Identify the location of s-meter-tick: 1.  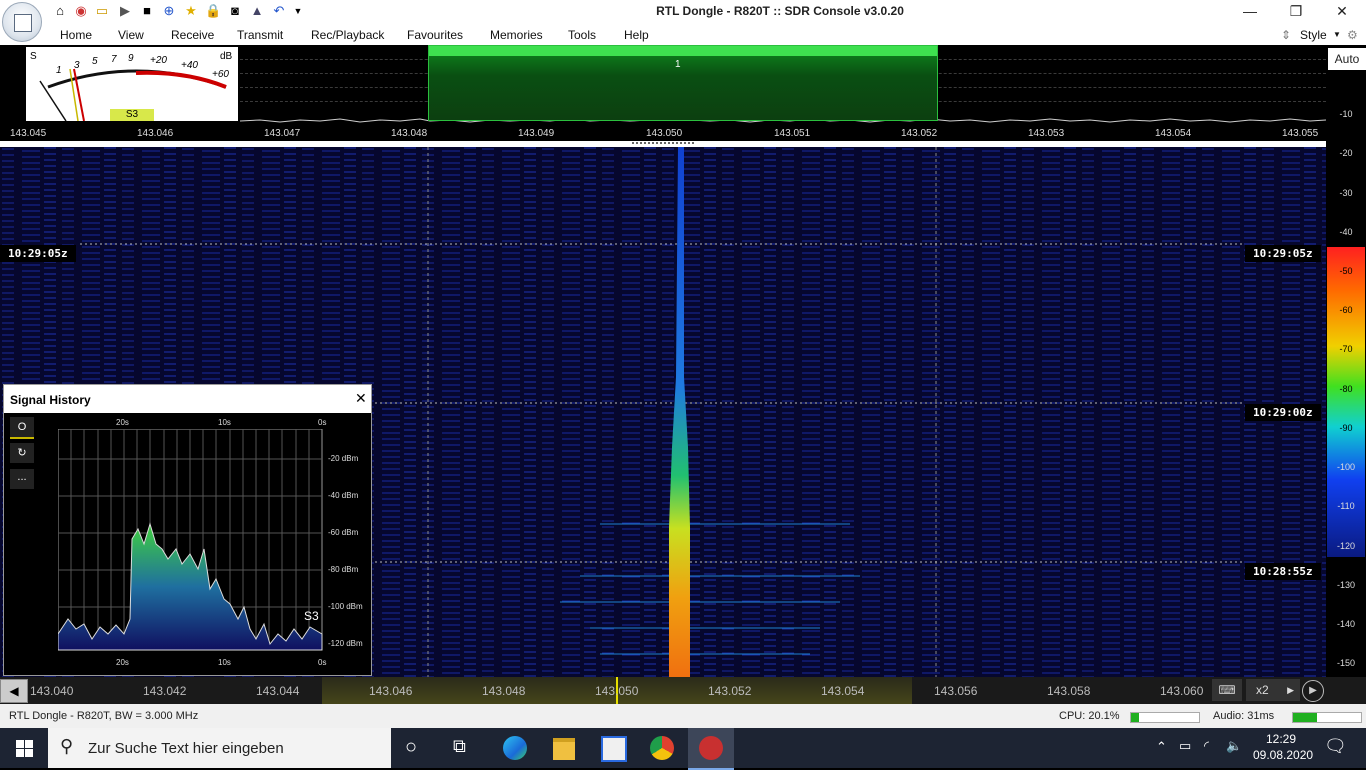
(59, 70).